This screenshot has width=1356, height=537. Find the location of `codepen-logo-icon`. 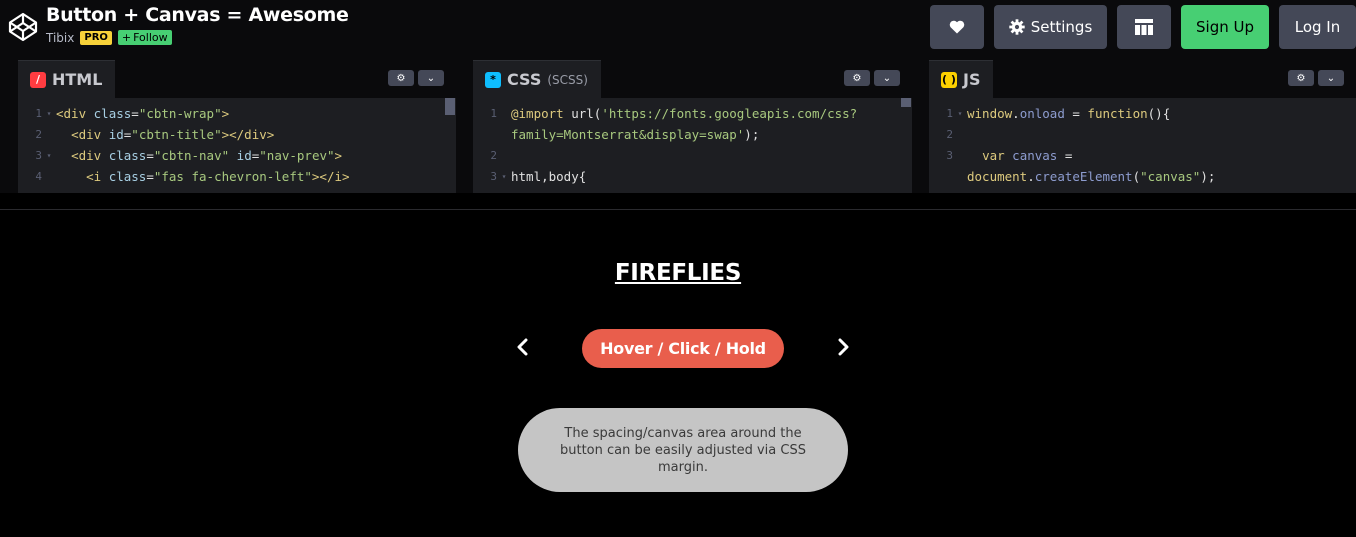

codepen-logo-icon is located at coordinates (23, 27).